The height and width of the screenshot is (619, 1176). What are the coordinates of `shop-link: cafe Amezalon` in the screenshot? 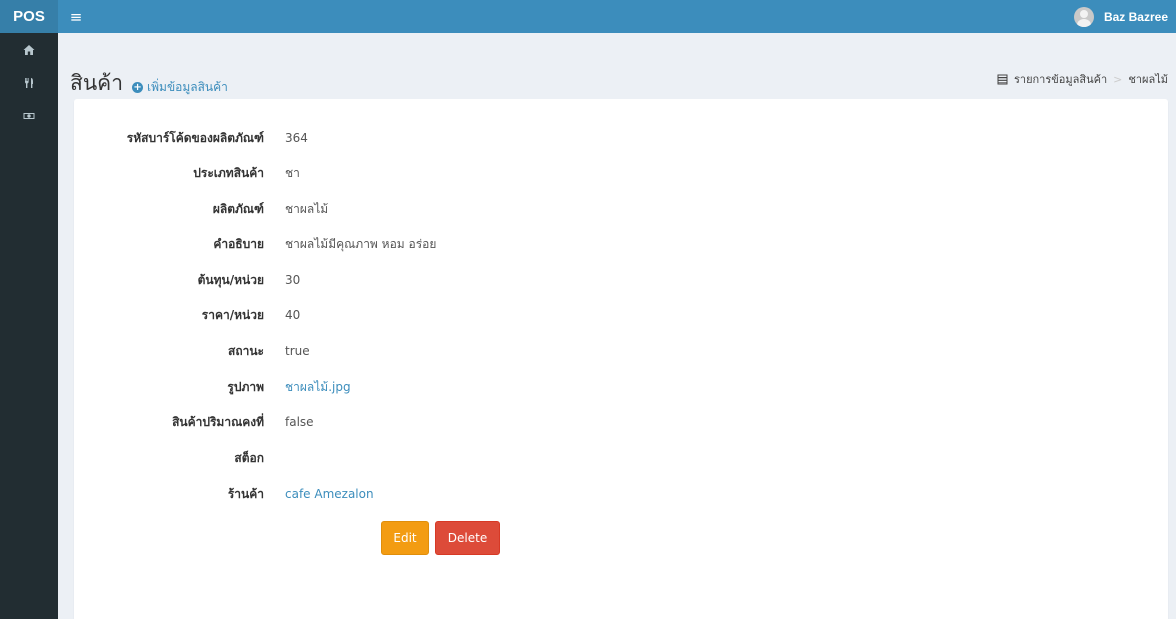 It's located at (329, 494).